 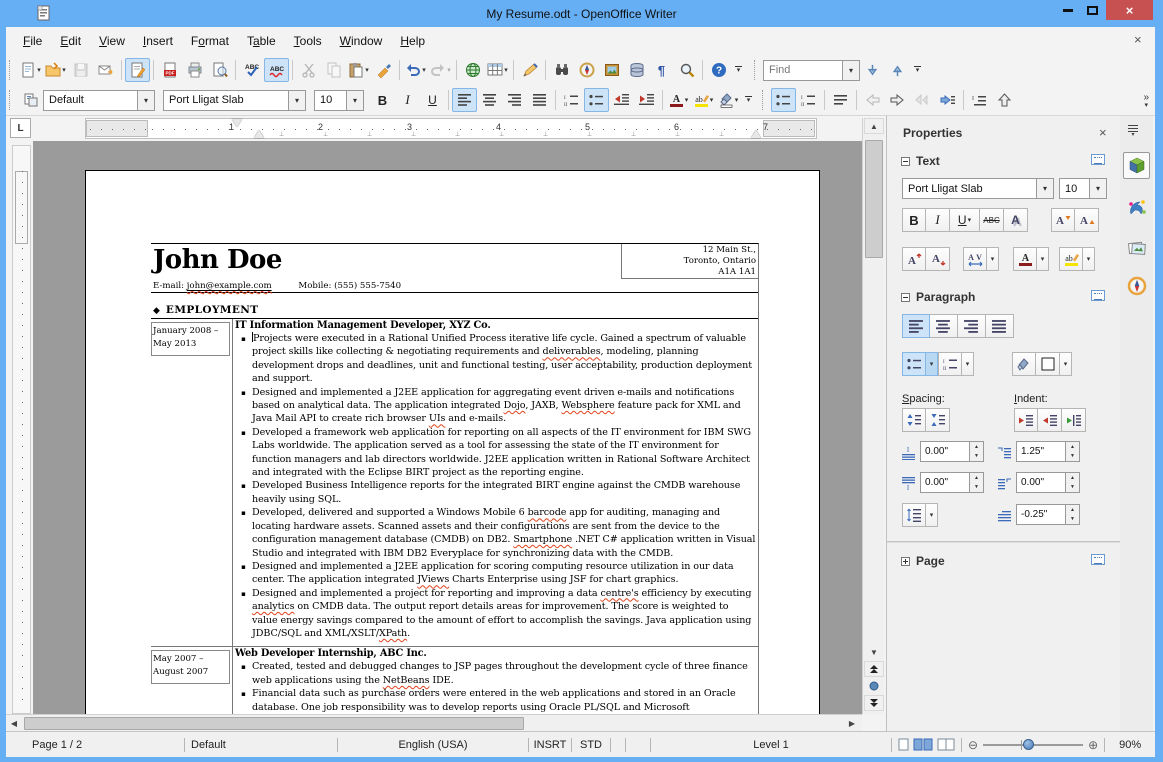 What do you see at coordinates (561, 70) in the screenshot?
I see `find-replace-button` at bounding box center [561, 70].